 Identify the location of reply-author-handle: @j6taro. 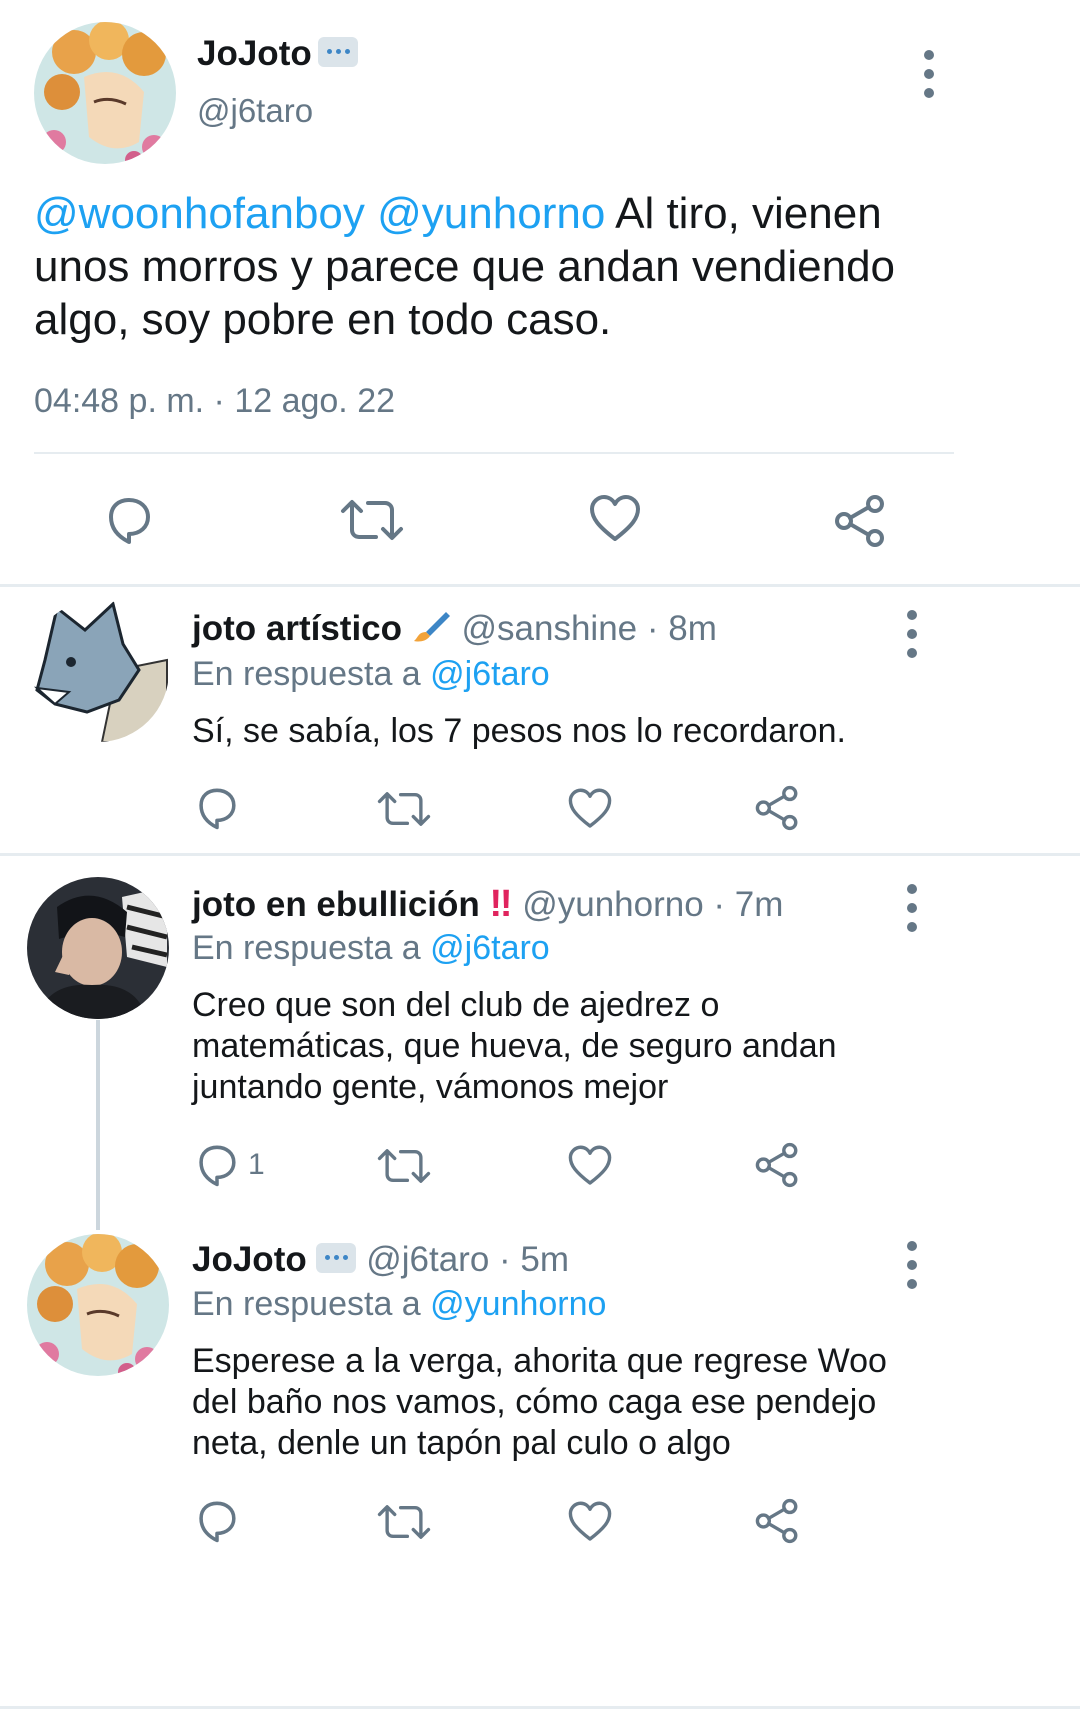
(427, 1259).